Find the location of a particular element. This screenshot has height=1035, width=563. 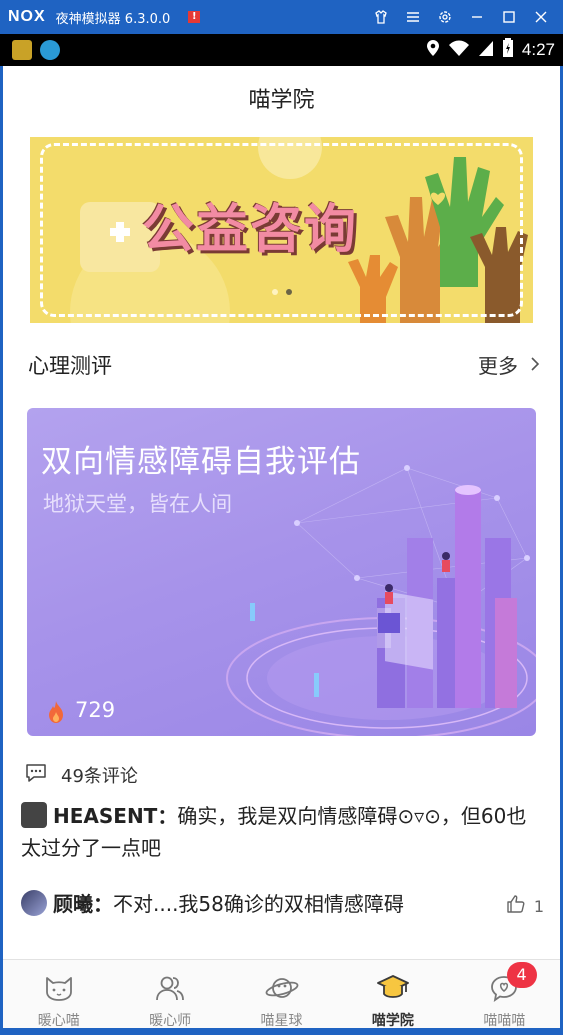

warning-icon: ! is located at coordinates (194, 17).